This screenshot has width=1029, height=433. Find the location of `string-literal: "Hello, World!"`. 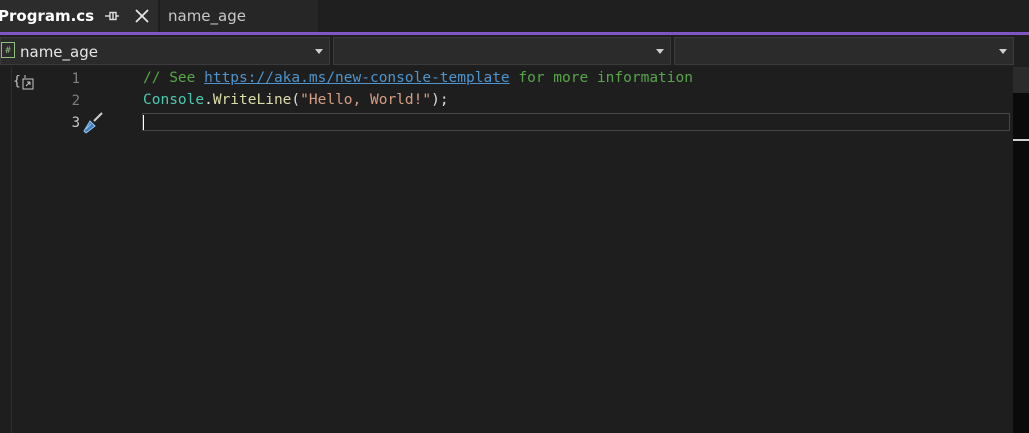

string-literal: "Hello, World!" is located at coordinates (366, 100).